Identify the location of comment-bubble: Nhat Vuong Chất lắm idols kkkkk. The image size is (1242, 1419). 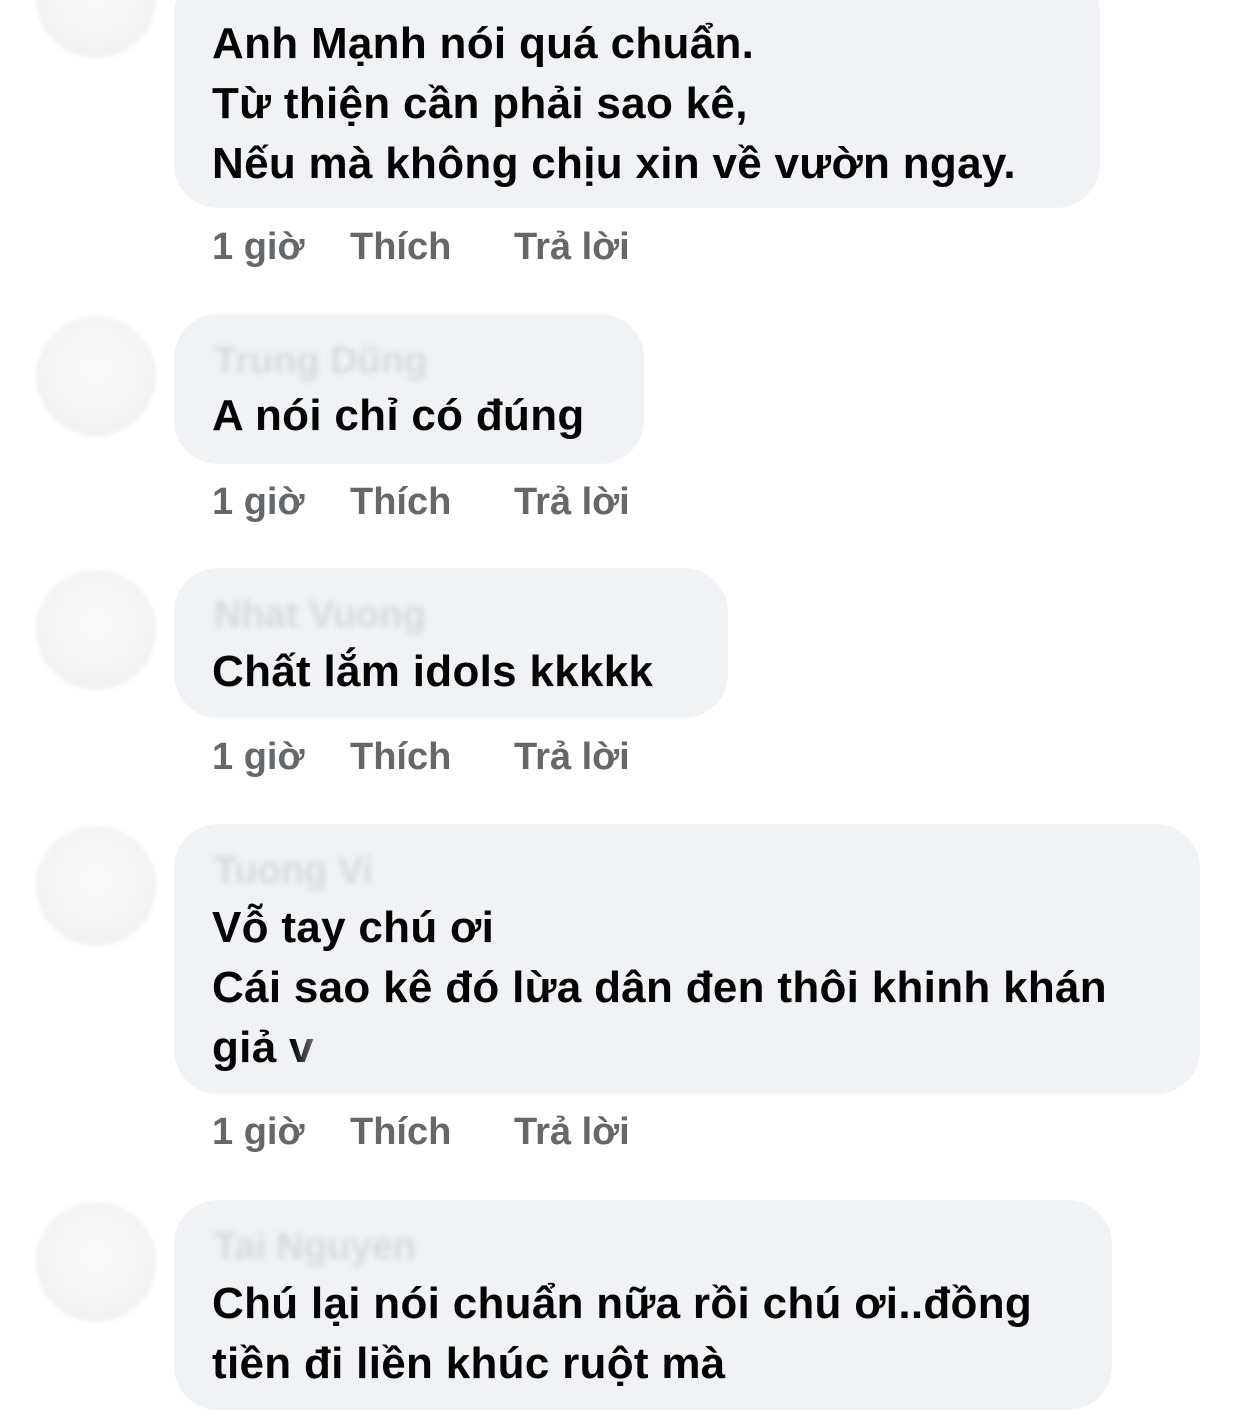
(451, 643).